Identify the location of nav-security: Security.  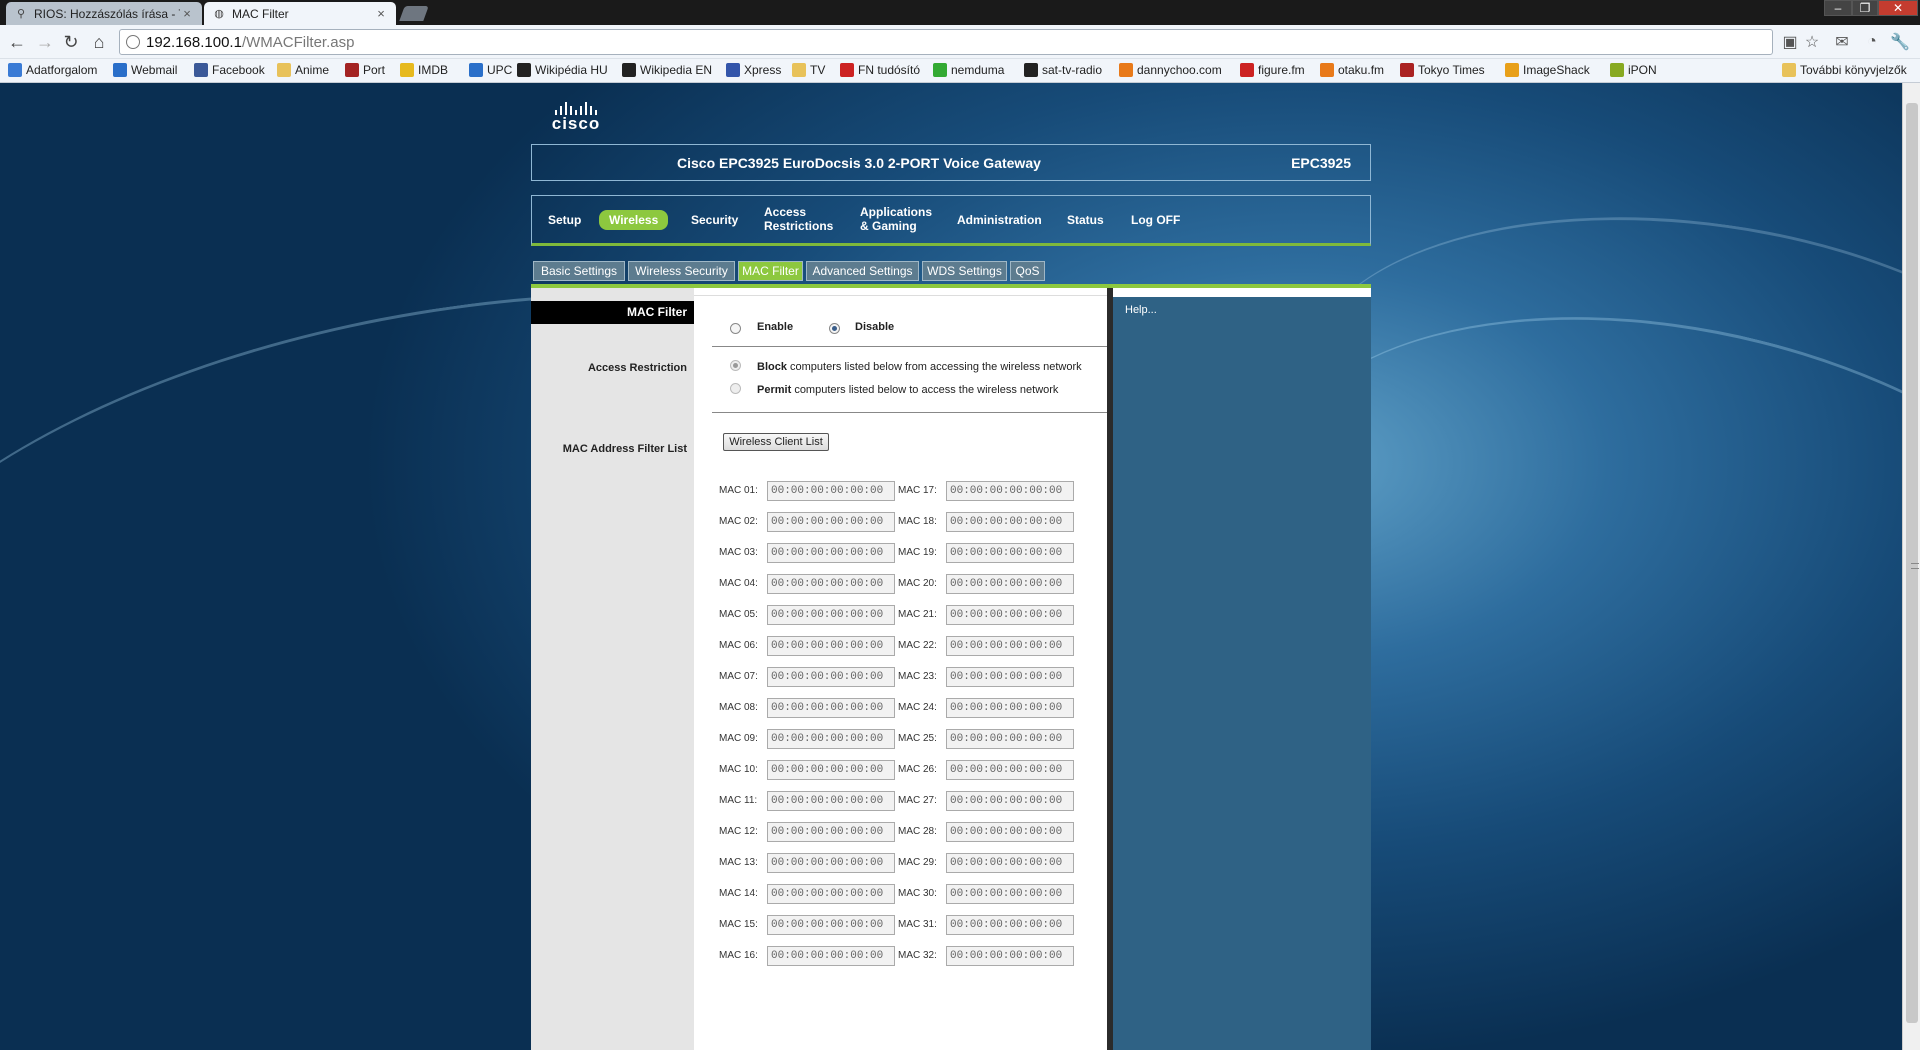
(714, 220).